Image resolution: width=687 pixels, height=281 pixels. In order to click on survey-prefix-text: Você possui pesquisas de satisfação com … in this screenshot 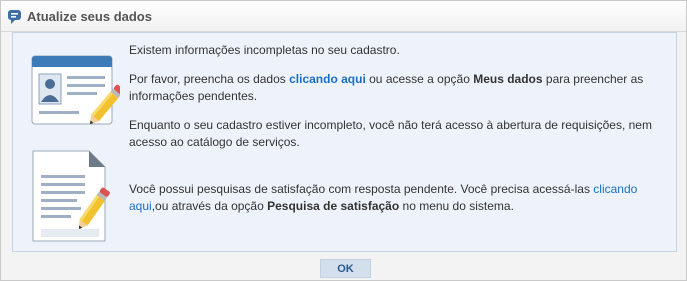, I will do `click(361, 189)`.